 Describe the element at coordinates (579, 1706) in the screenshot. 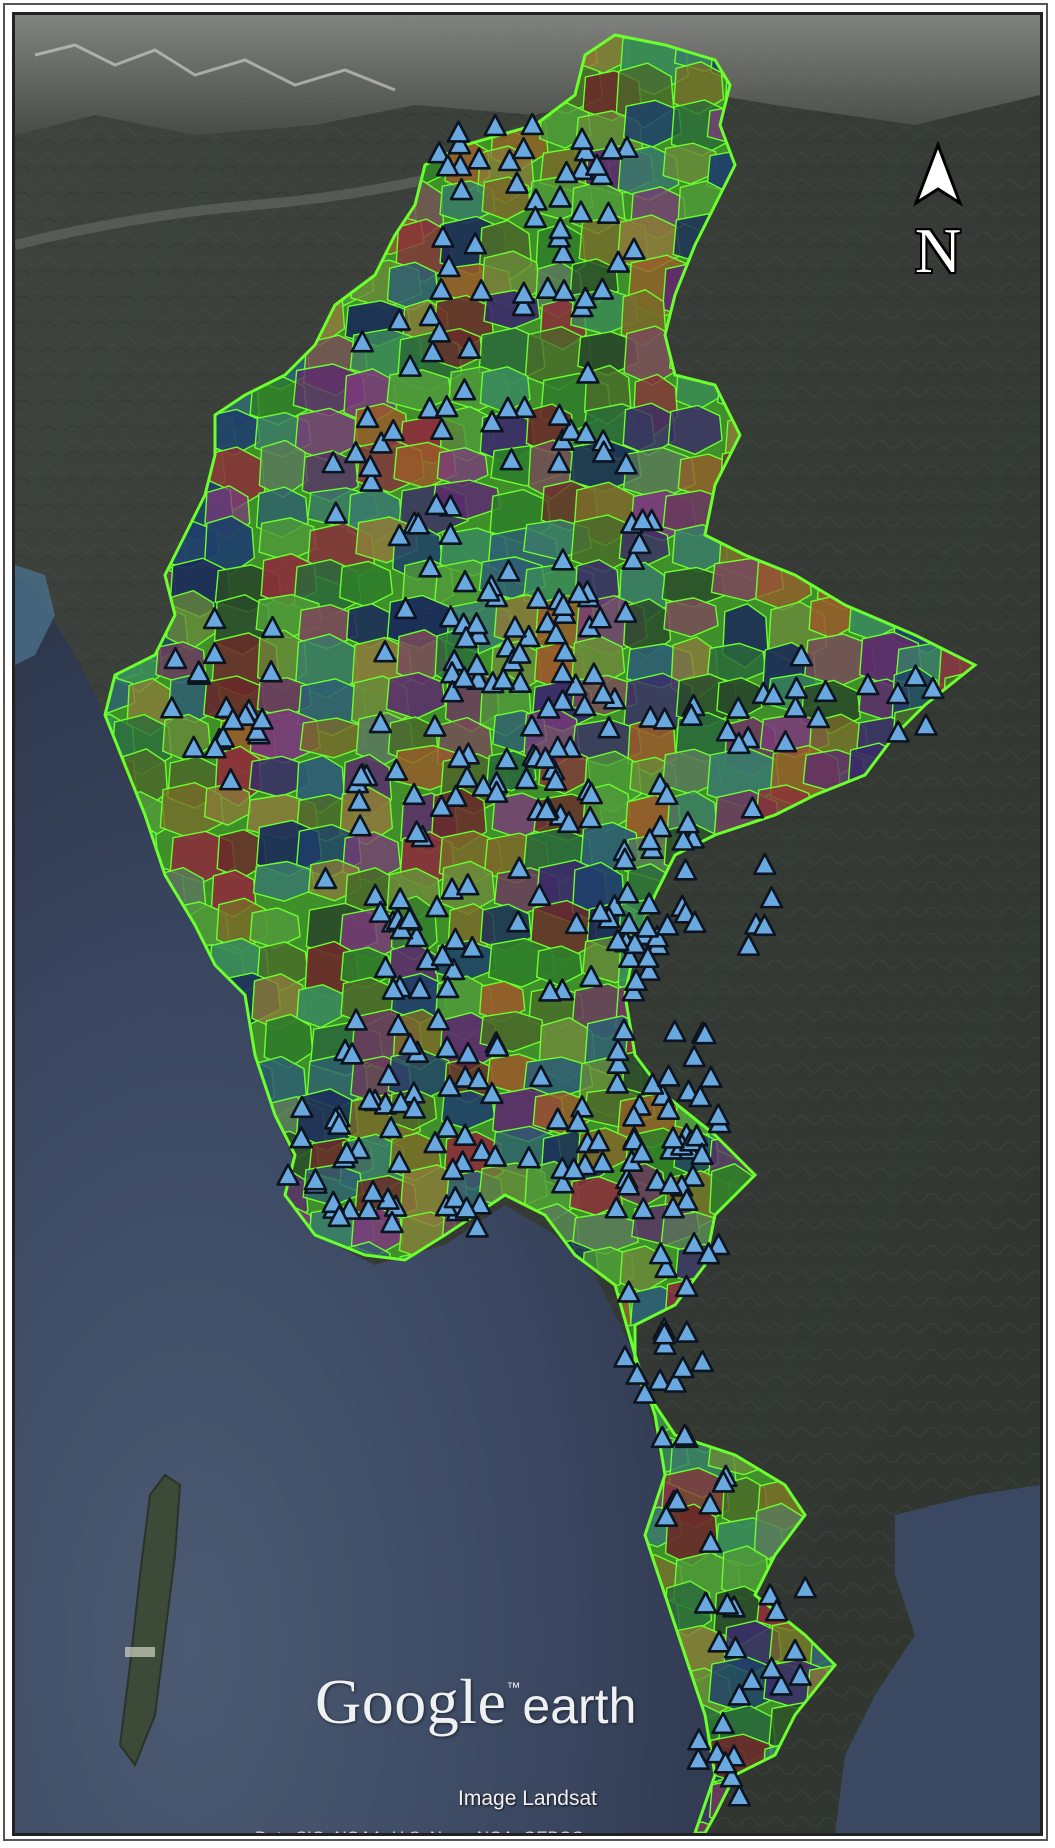

I see `logo-earth-text: earth` at that location.